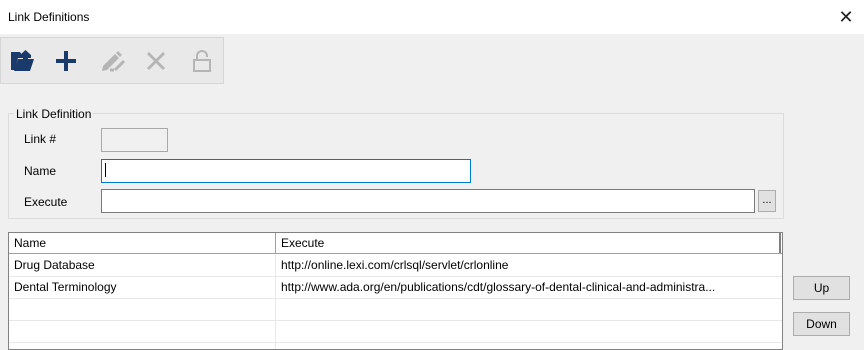  I want to click on name-field, so click(286, 171).